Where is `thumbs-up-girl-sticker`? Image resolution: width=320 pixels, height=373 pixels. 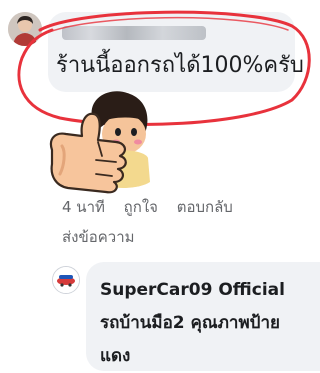 thumbs-up-girl-sticker is located at coordinates (107, 143).